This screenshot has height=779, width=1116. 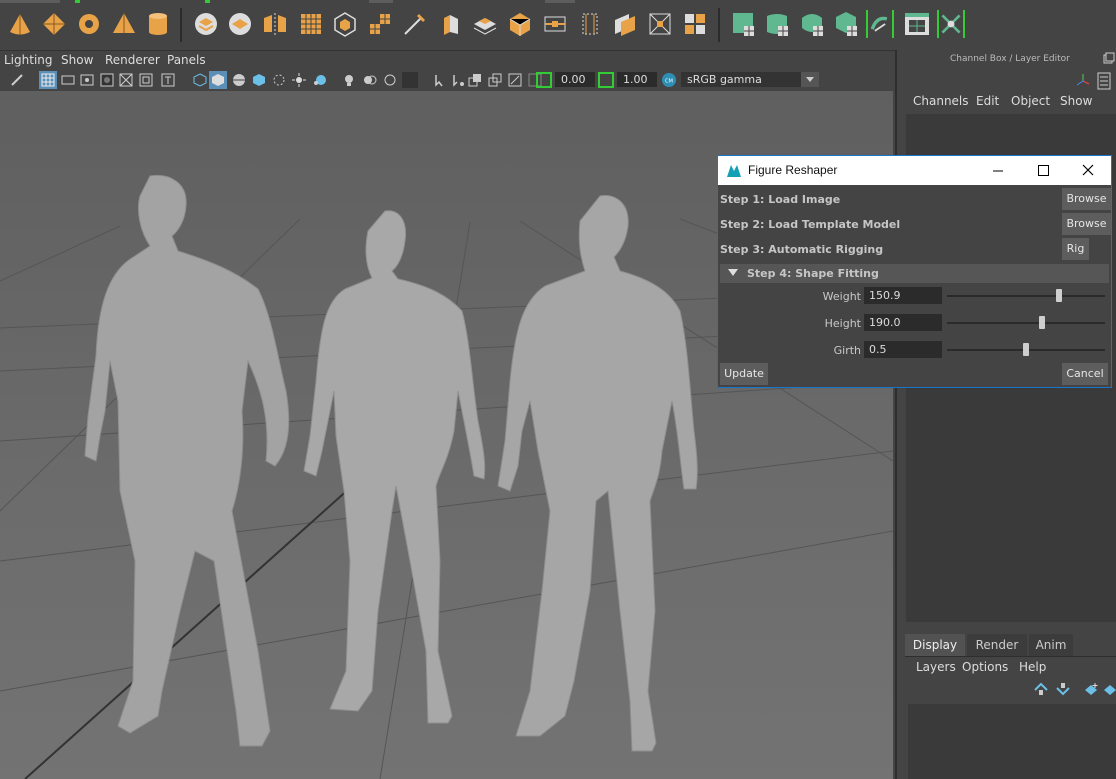 I want to click on shadows-icon, so click(x=299, y=80).